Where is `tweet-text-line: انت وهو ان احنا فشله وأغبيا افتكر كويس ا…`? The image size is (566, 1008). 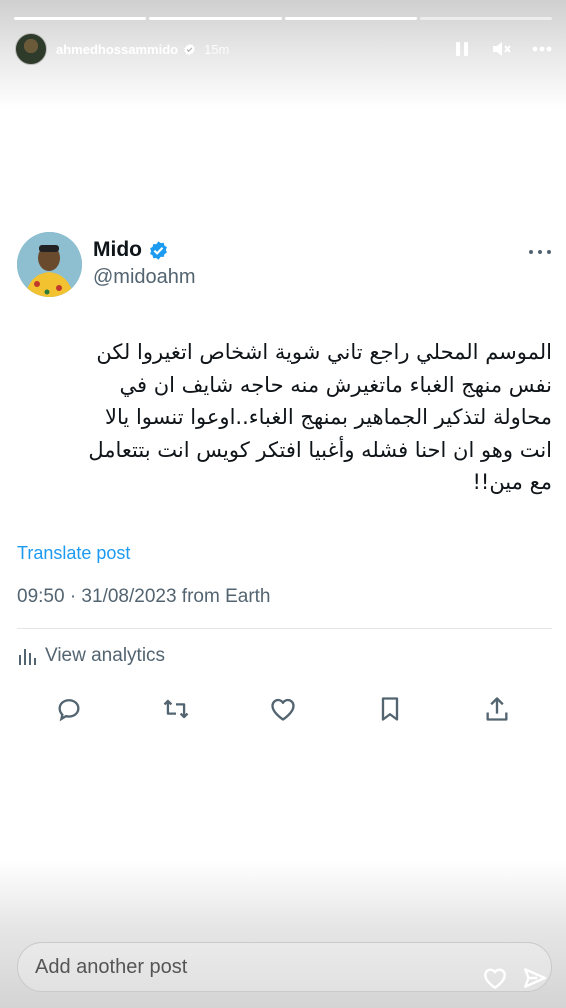
tweet-text-line: انت وهو ان احنا فشله وأغبيا افتكر كويس ا… is located at coordinates (320, 449).